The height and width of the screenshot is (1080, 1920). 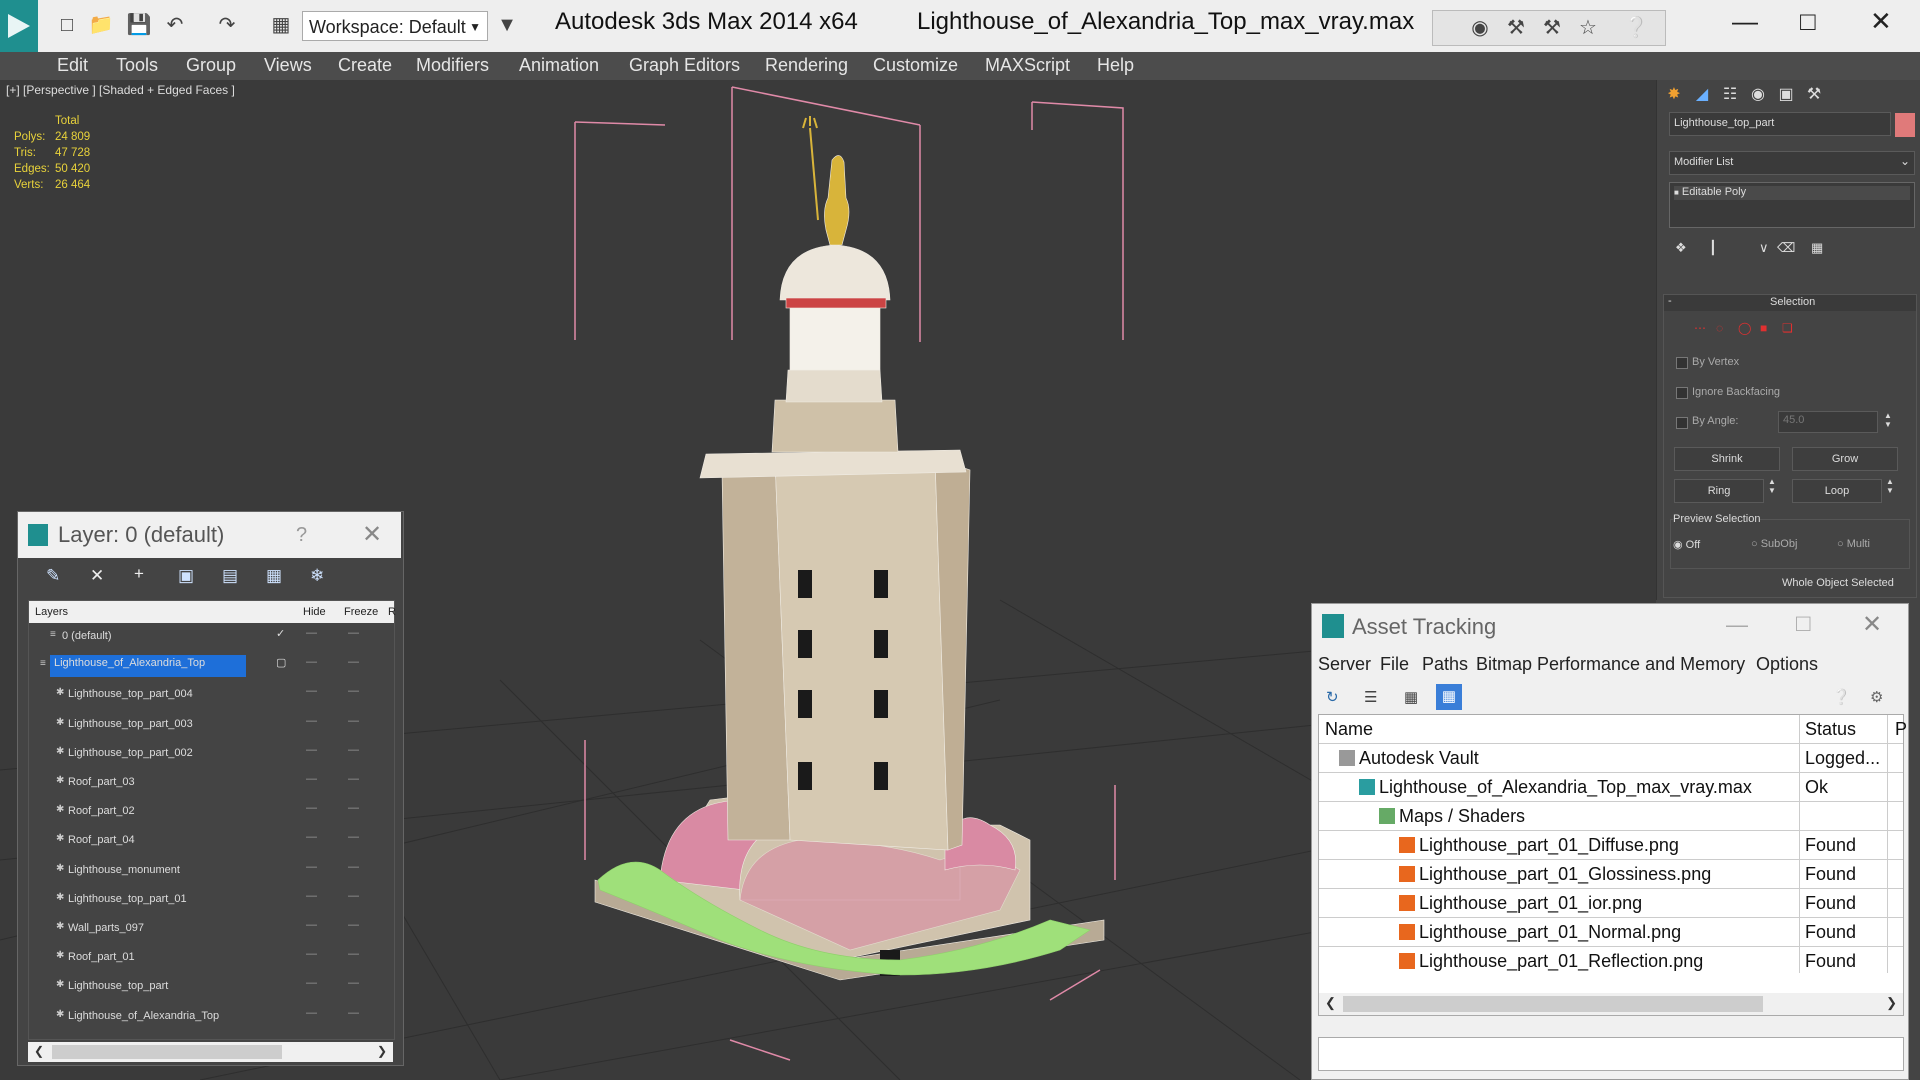 What do you see at coordinates (1837, 491) in the screenshot?
I see `loop-button: Loop` at bounding box center [1837, 491].